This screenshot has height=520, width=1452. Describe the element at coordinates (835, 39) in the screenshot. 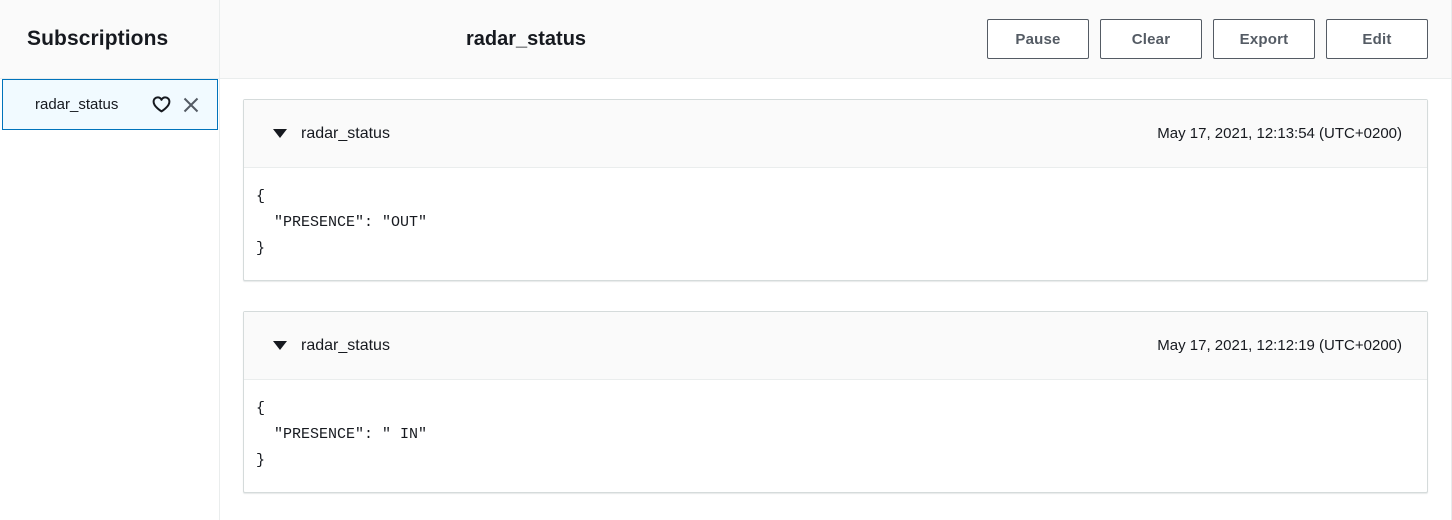

I see `main-header: radar_status Pause Clear Export Edit` at that location.